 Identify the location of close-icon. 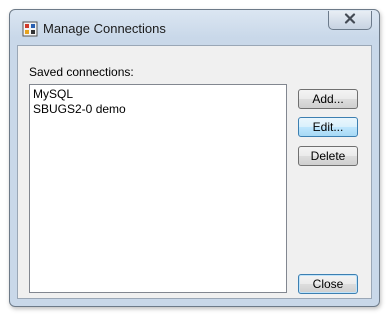
(350, 20).